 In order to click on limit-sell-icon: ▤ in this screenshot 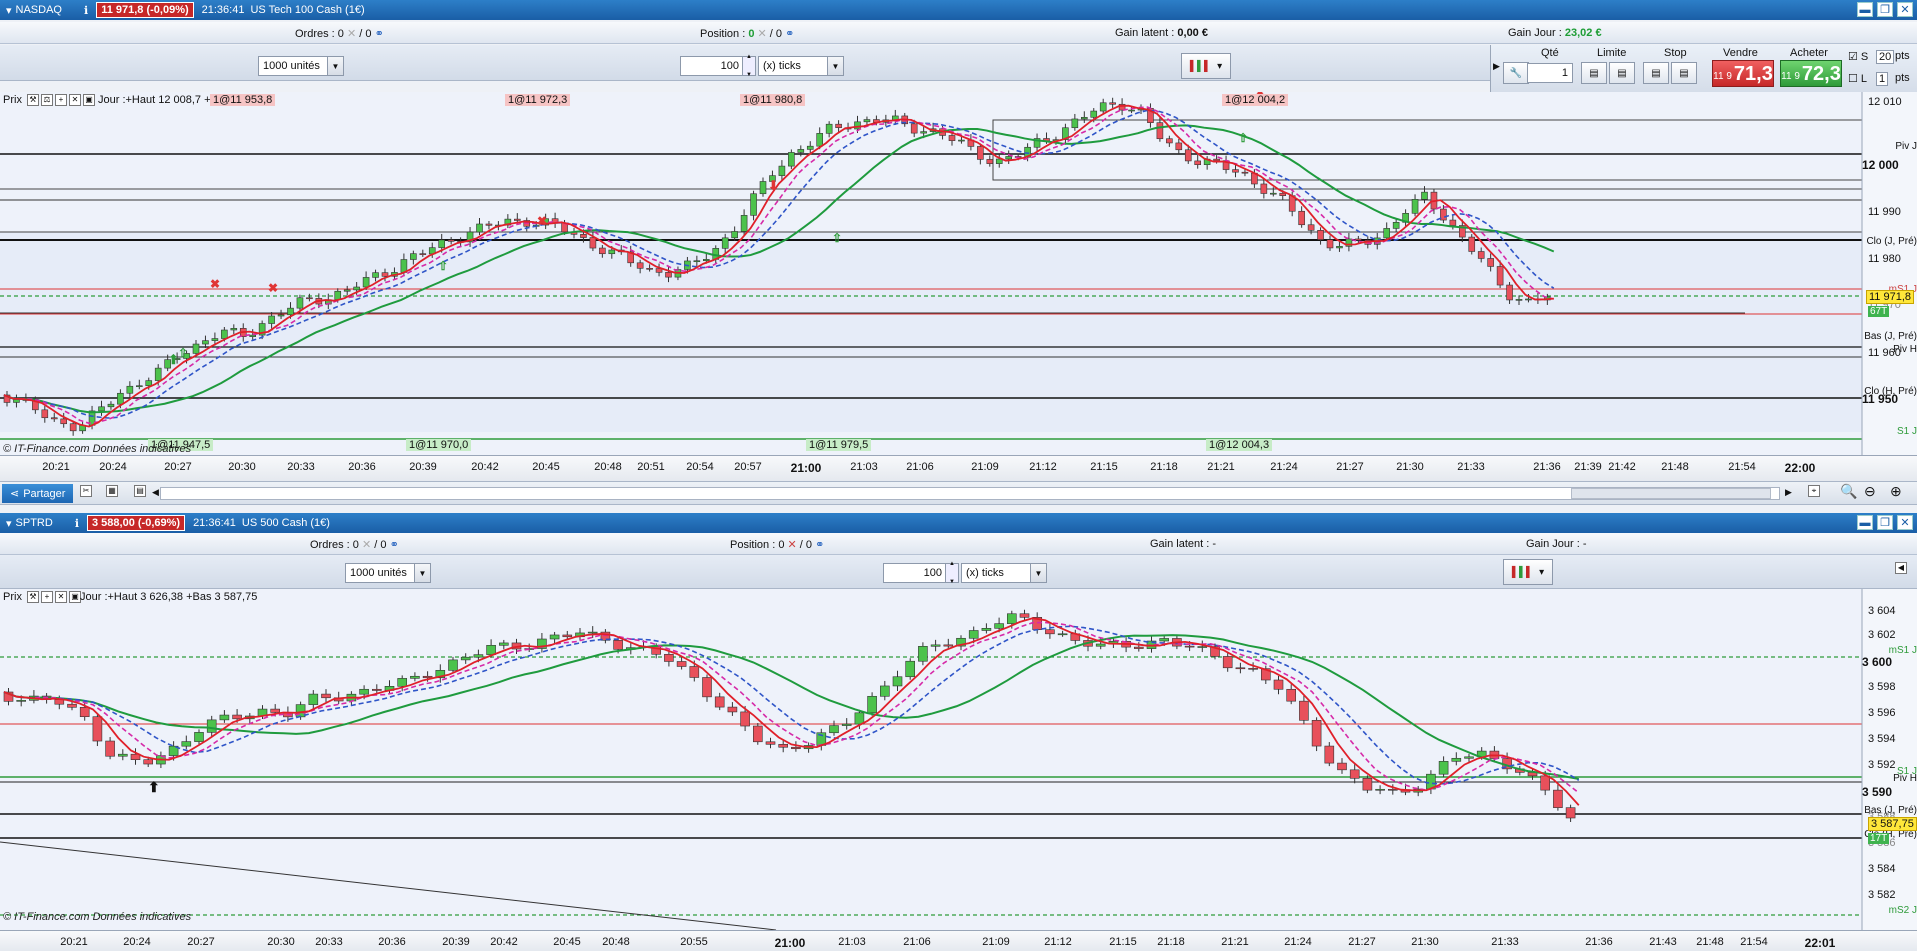, I will do `click(1622, 73)`.